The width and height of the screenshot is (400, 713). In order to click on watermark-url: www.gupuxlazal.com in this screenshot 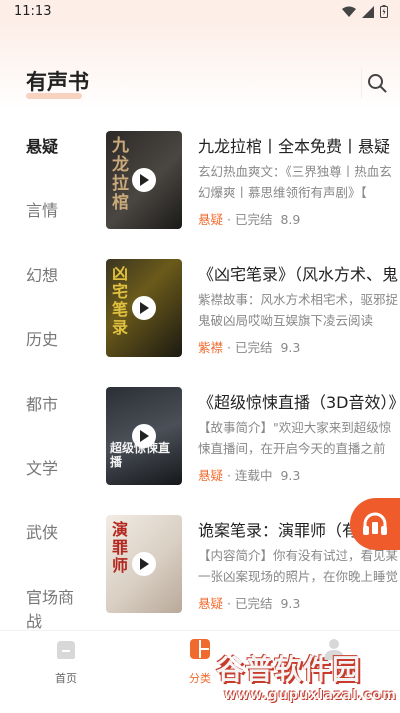, I will do `click(310, 695)`.